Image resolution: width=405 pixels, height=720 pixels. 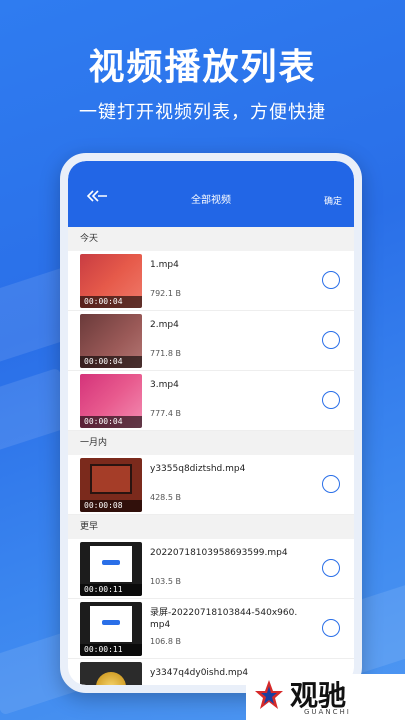 I want to click on confirm-button: 确定, so click(x=333, y=200).